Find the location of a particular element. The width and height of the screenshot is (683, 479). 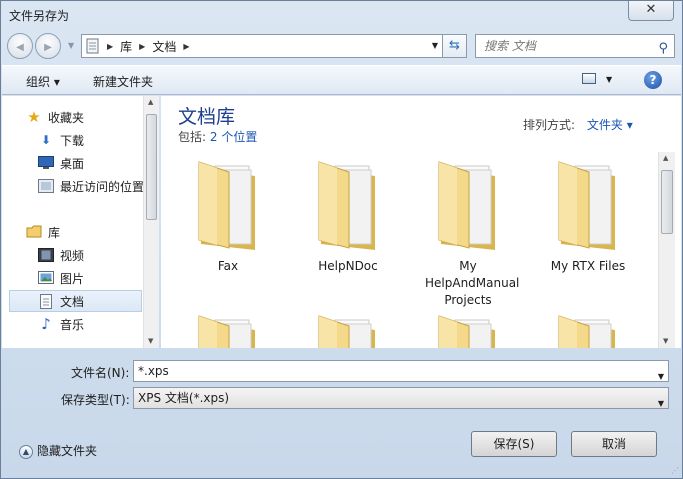

sidebar-item-pictures: 图片 is located at coordinates (61, 278).